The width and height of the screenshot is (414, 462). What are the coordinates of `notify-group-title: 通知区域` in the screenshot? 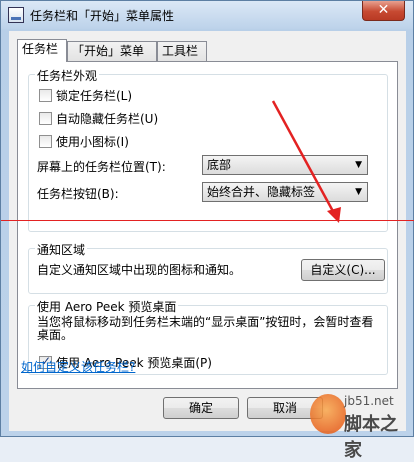 It's located at (61, 249).